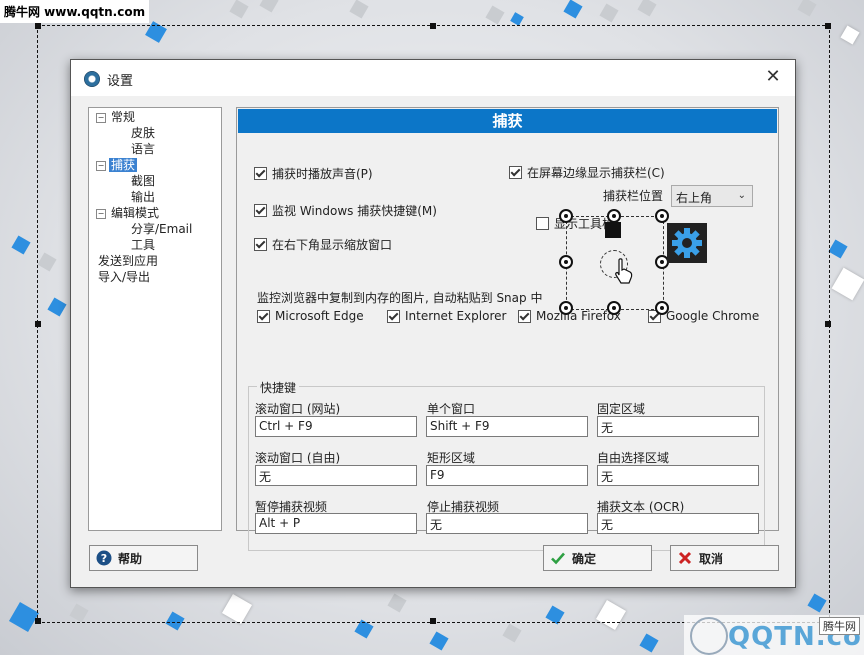  Describe the element at coordinates (161, 229) in the screenshot. I see `tree-item-share-email: 分享/Email` at that location.